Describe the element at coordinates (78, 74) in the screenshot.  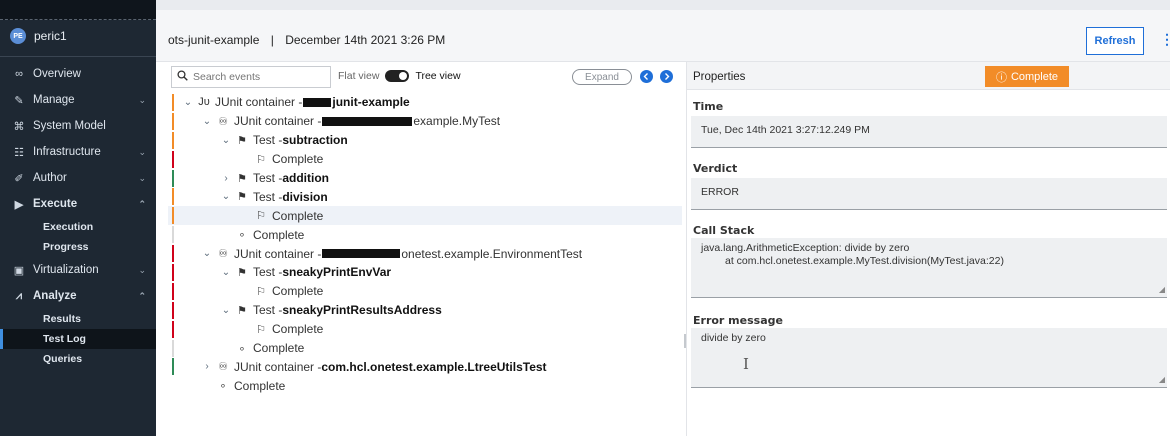
I see `sidebar-item-overview: ∞ Overview` at that location.